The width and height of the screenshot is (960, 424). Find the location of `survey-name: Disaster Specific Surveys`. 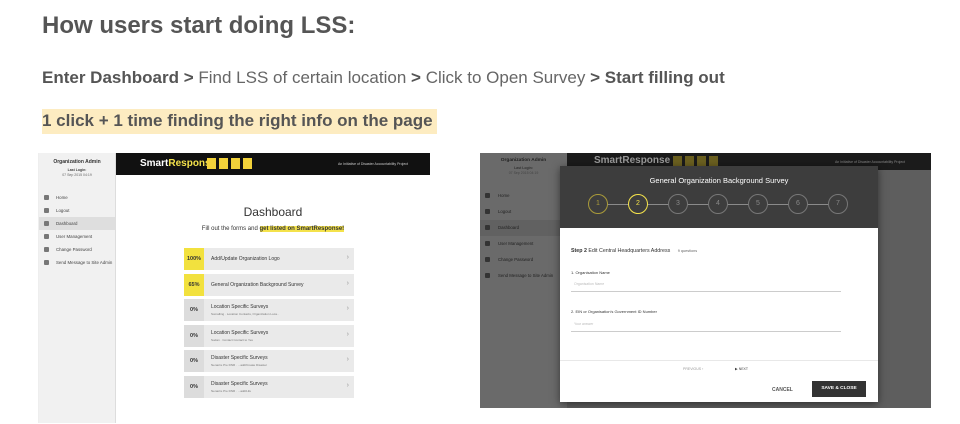

survey-name: Disaster Specific Surveys is located at coordinates (239, 358).